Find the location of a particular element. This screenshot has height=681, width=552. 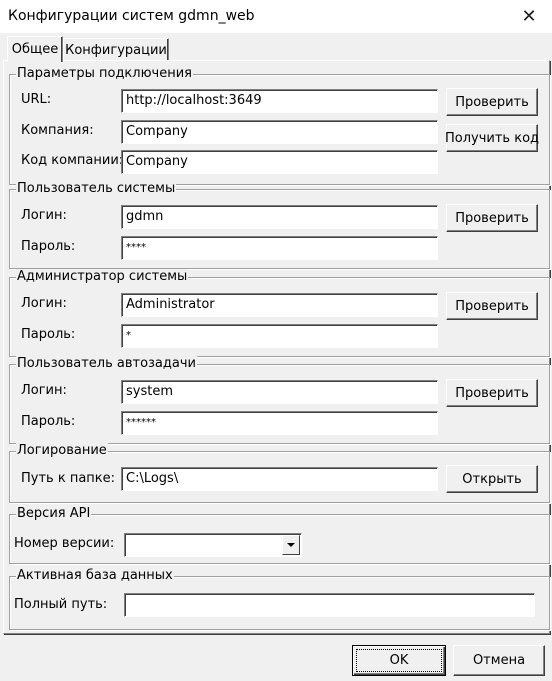

autotask-password-label: Пароль: is located at coordinates (48, 421).